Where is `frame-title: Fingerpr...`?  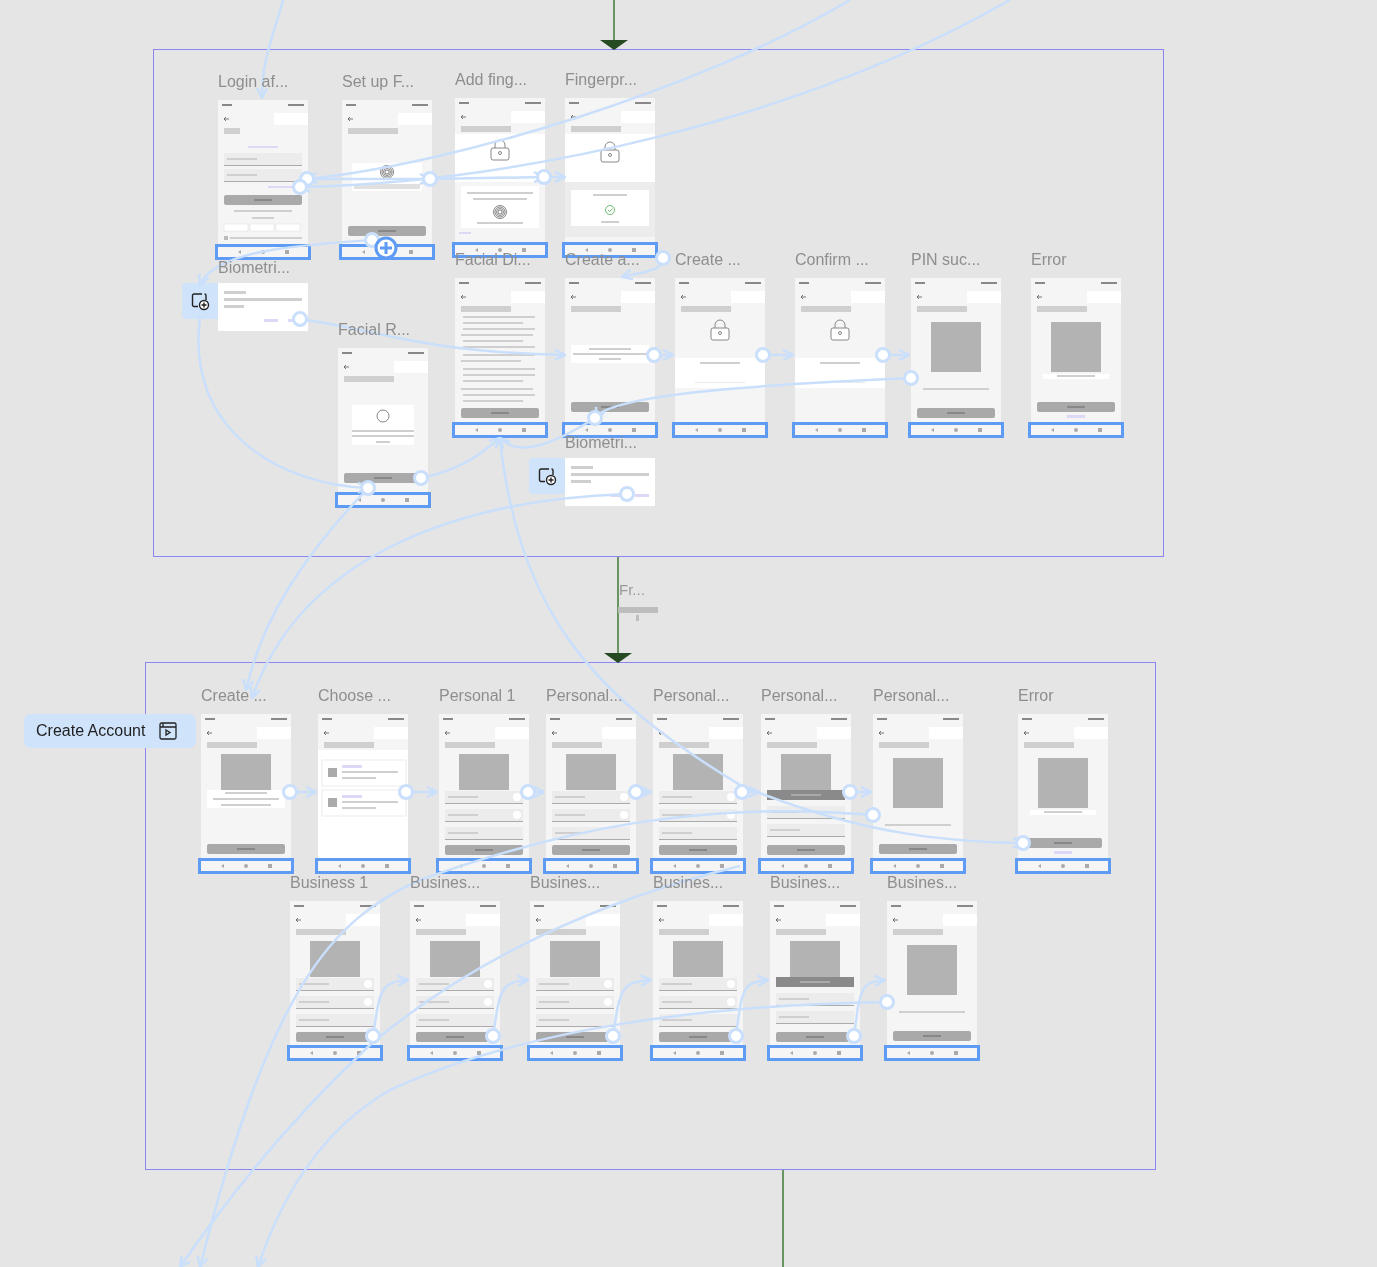 frame-title: Fingerpr... is located at coordinates (601, 80).